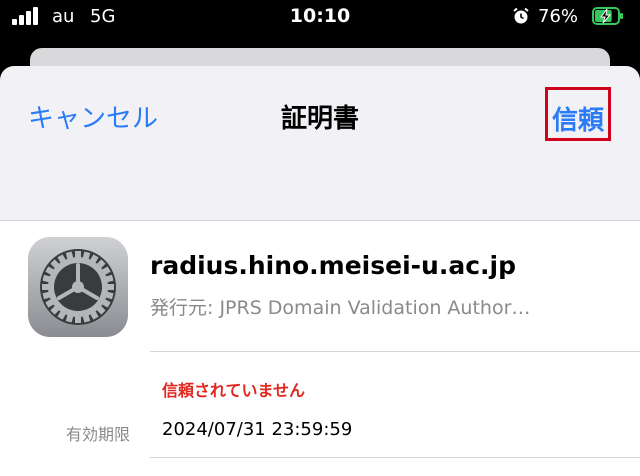 Image resolution: width=640 pixels, height=476 pixels. What do you see at coordinates (78, 287) in the screenshot?
I see `gear-settings-icon` at bounding box center [78, 287].